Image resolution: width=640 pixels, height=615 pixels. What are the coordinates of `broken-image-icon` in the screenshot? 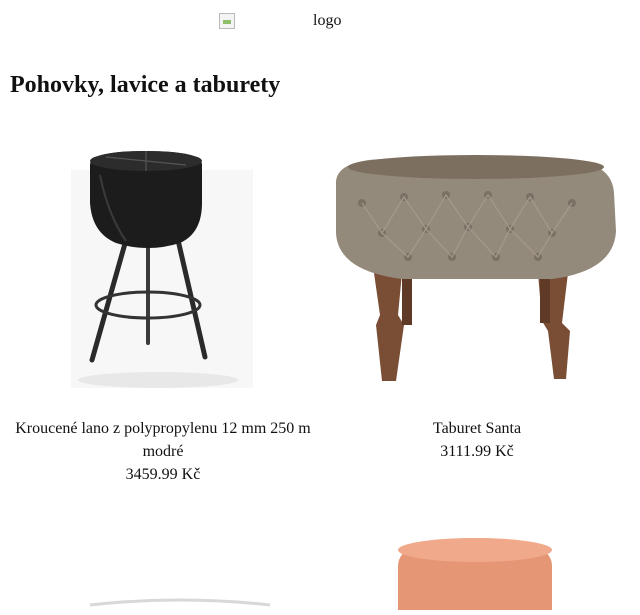 It's located at (227, 21).